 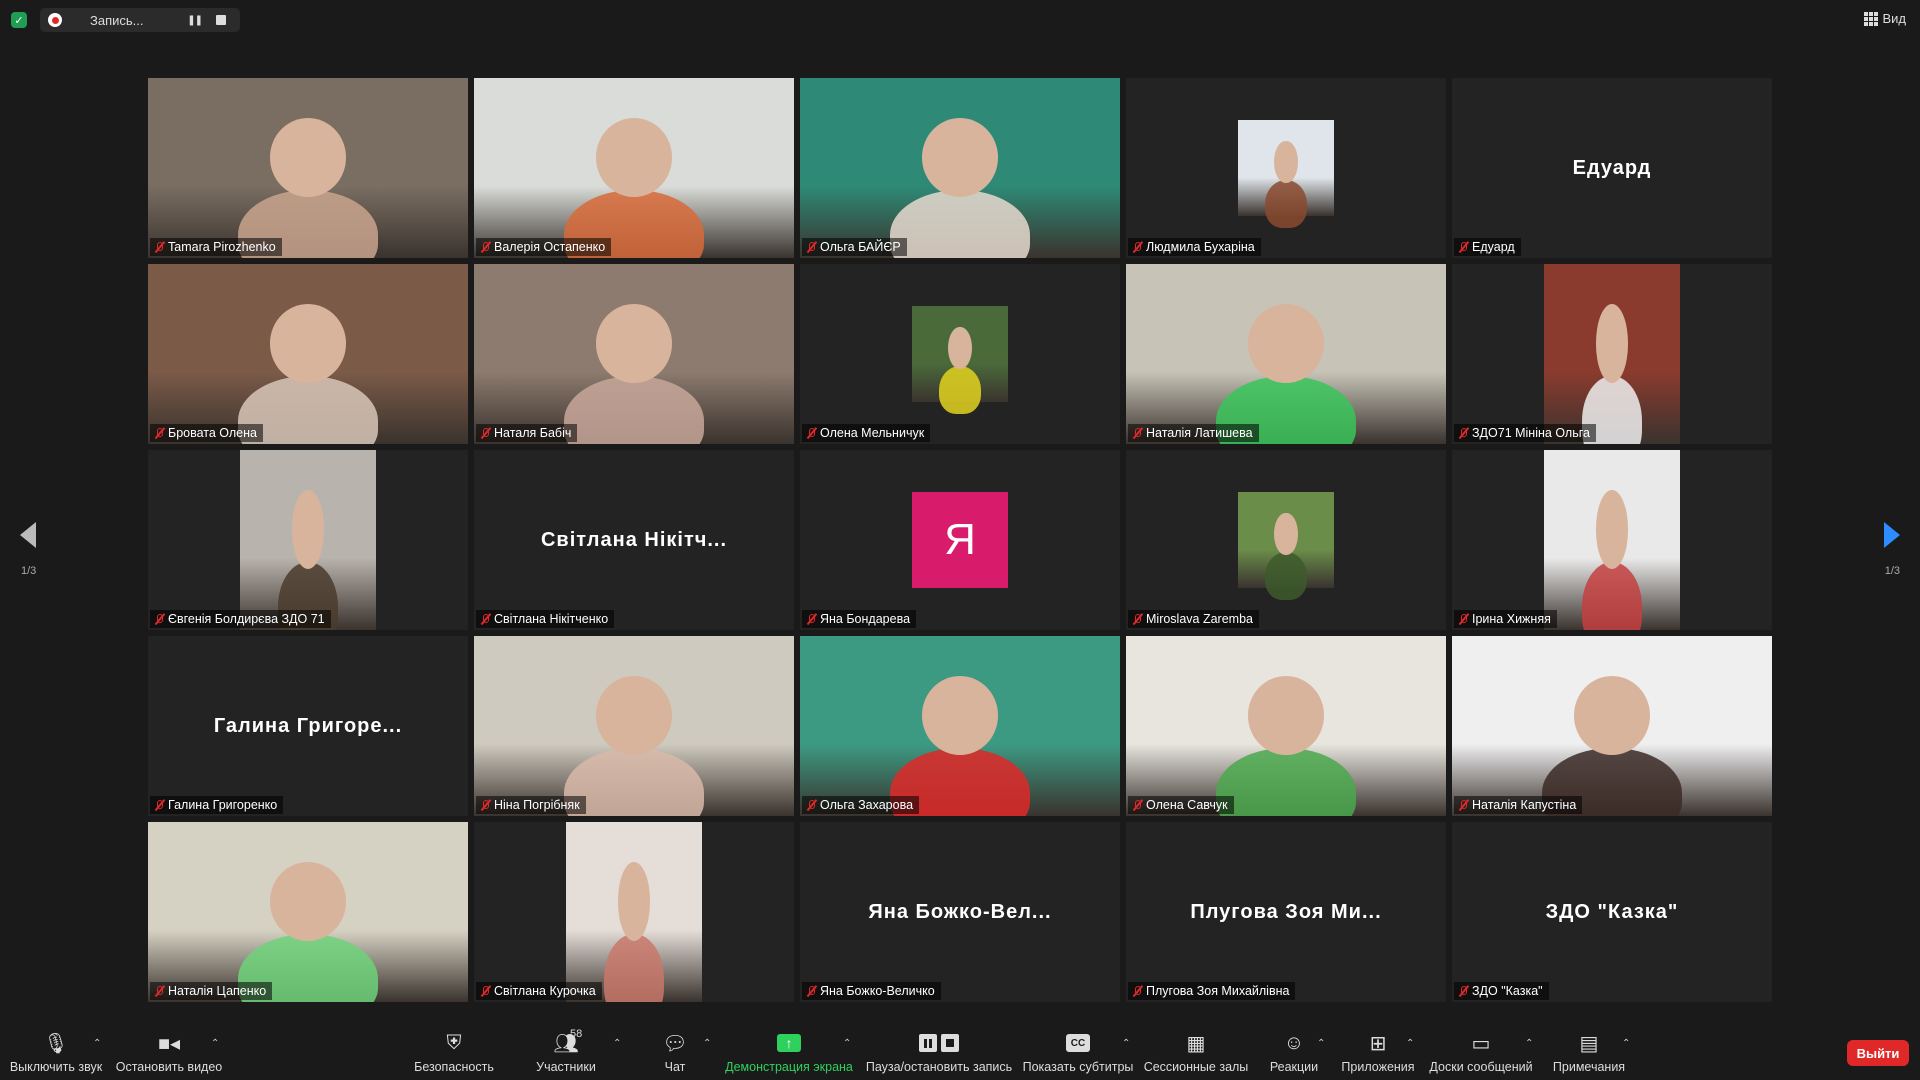 I want to click on previous-page-arrow-icon, so click(x=28, y=535).